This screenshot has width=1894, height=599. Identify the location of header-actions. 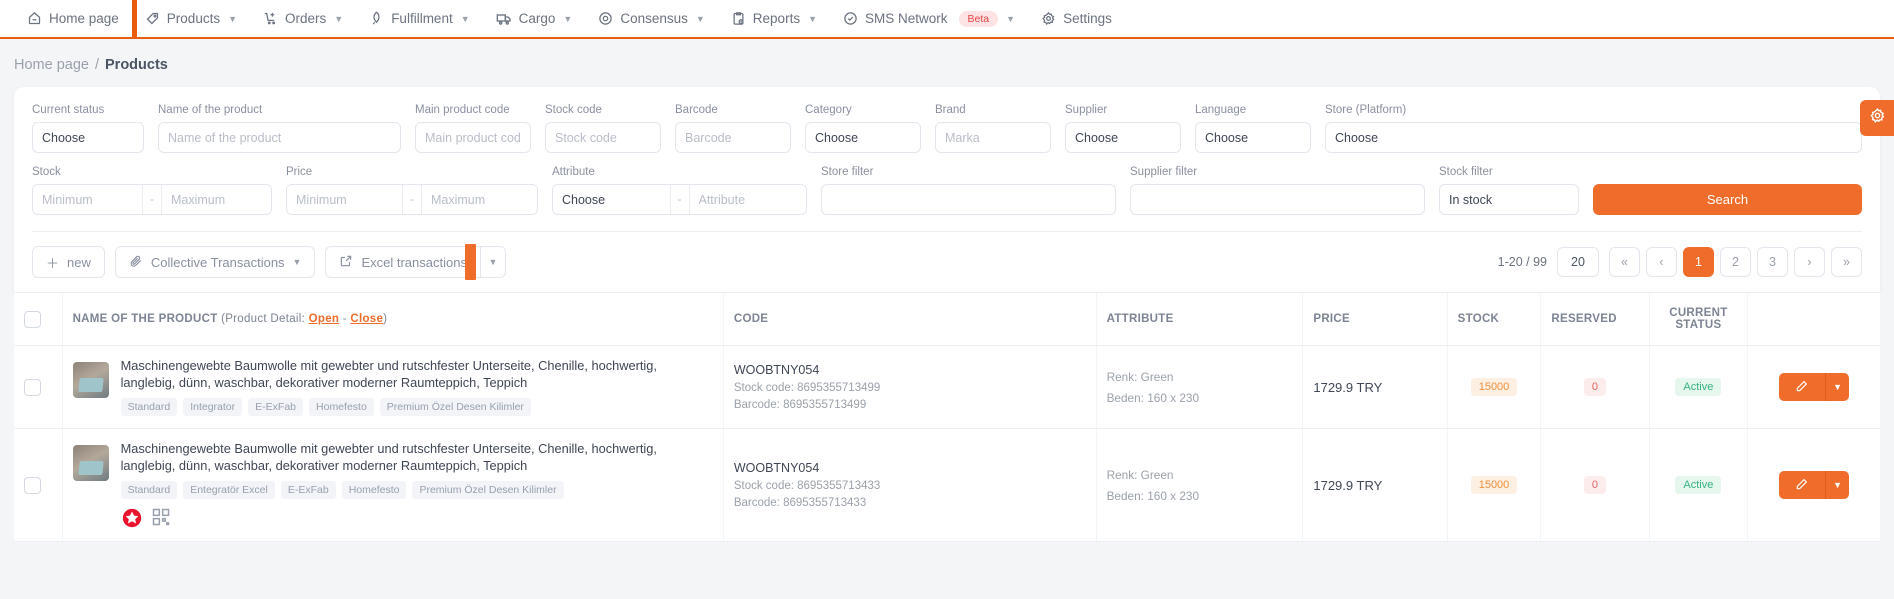
(1813, 319).